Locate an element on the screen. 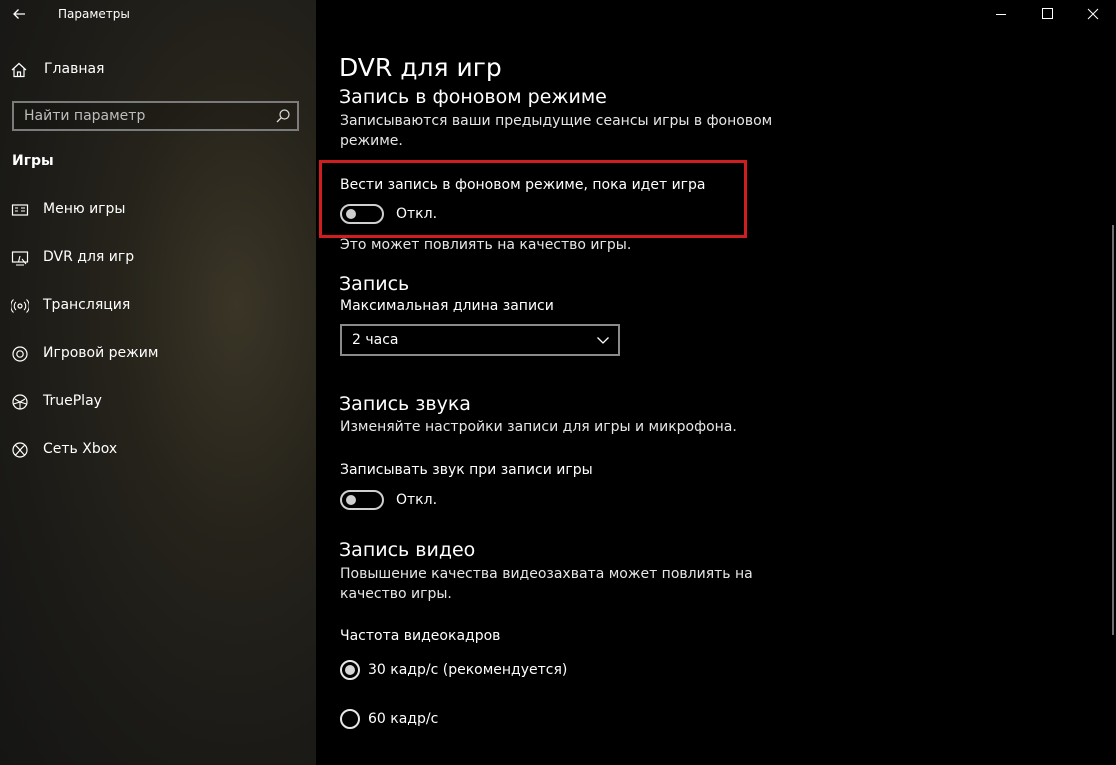 The height and width of the screenshot is (765, 1116). background-recording-note: Это может повлиять на качество игры. is located at coordinates (486, 245).